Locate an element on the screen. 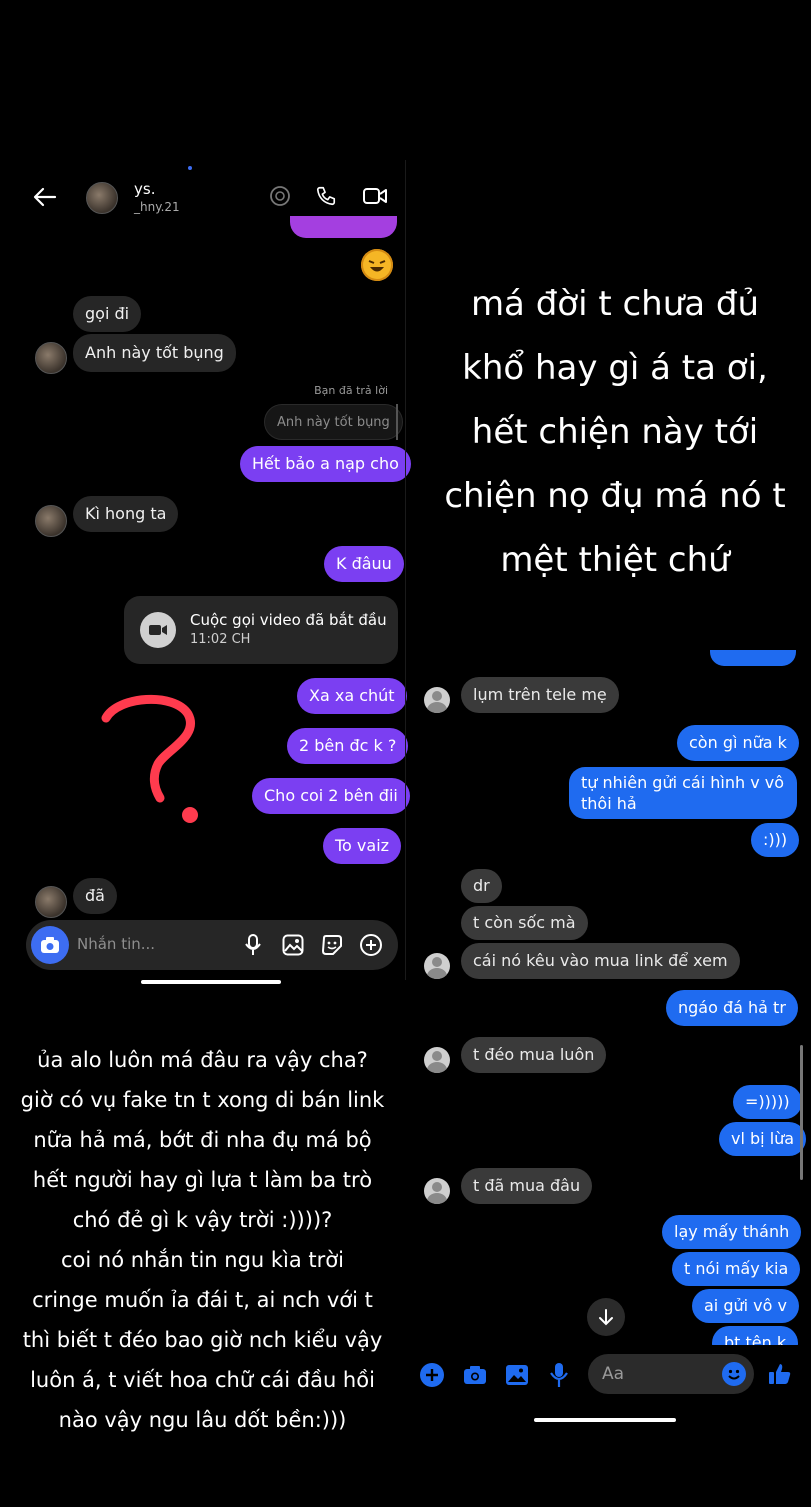 Image resolution: width=811 pixels, height=1507 pixels. plus-icon is located at coordinates (432, 1375).